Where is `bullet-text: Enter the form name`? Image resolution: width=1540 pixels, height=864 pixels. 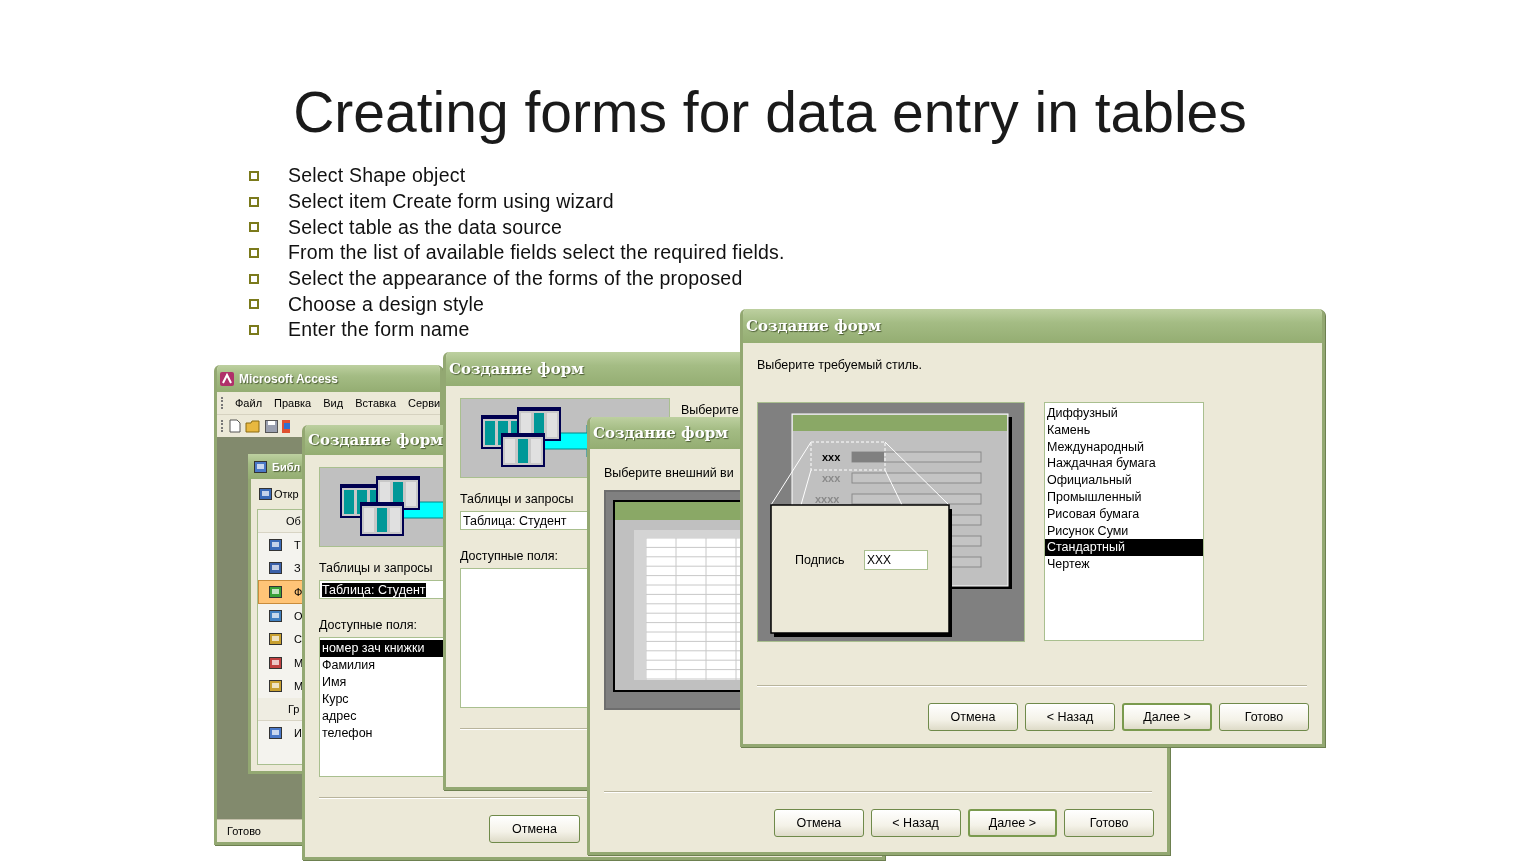 bullet-text: Enter the form name is located at coordinates (379, 330).